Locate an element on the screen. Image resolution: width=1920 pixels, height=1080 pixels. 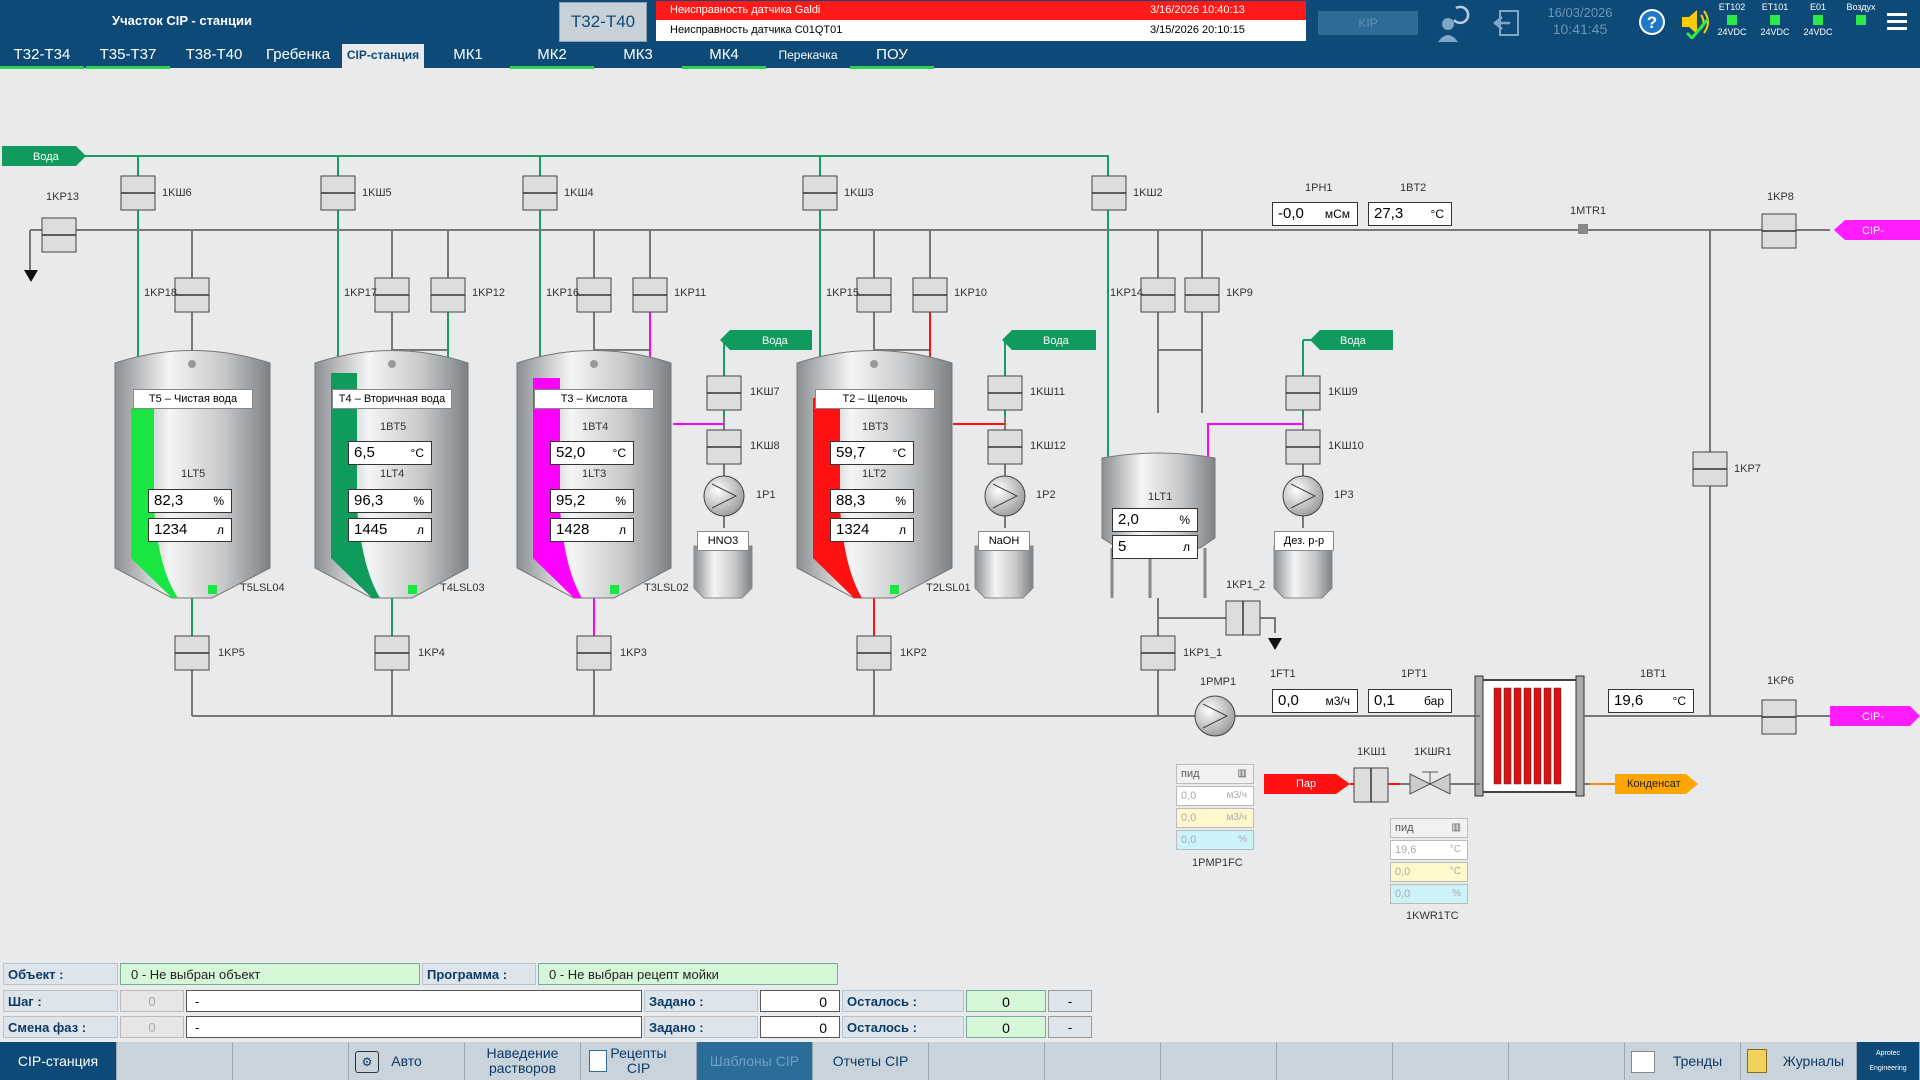
valve-label: 1KP8 is located at coordinates (1780, 197).